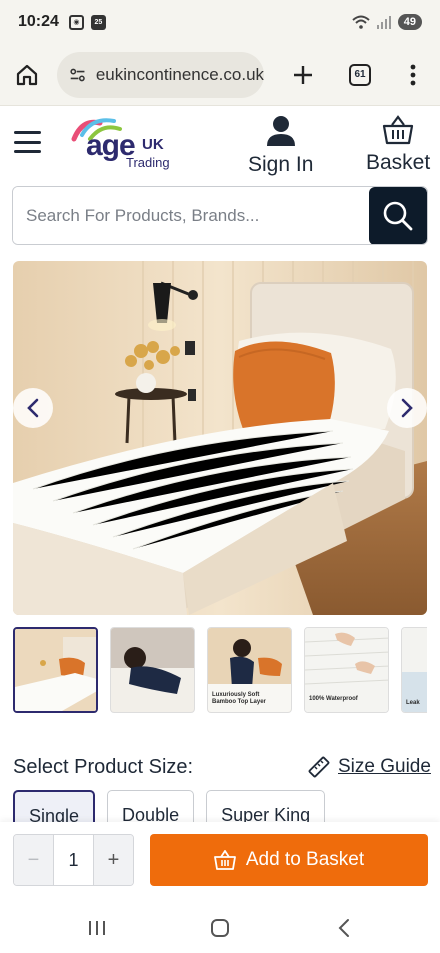 The width and height of the screenshot is (440, 953). Describe the element at coordinates (123, 145) in the screenshot. I see `age-uk-logo: age UK Trading` at that location.